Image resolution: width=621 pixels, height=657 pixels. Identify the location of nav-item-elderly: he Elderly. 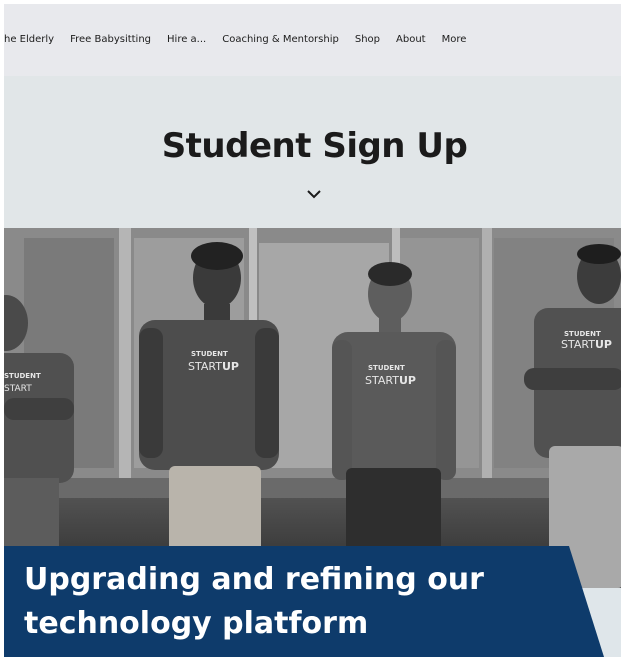
(29, 40).